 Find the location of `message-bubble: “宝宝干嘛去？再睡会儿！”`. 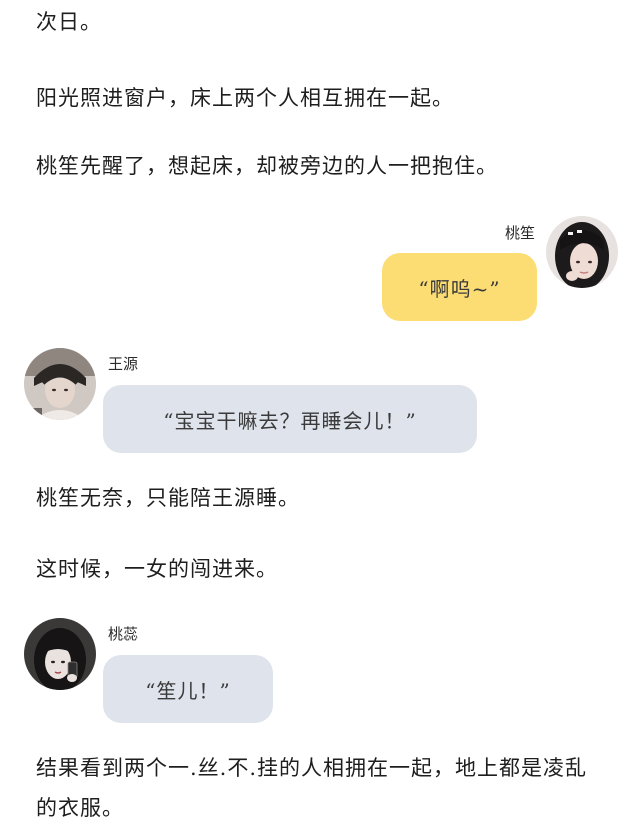

message-bubble: “宝宝干嘛去？再睡会儿！” is located at coordinates (290, 419).